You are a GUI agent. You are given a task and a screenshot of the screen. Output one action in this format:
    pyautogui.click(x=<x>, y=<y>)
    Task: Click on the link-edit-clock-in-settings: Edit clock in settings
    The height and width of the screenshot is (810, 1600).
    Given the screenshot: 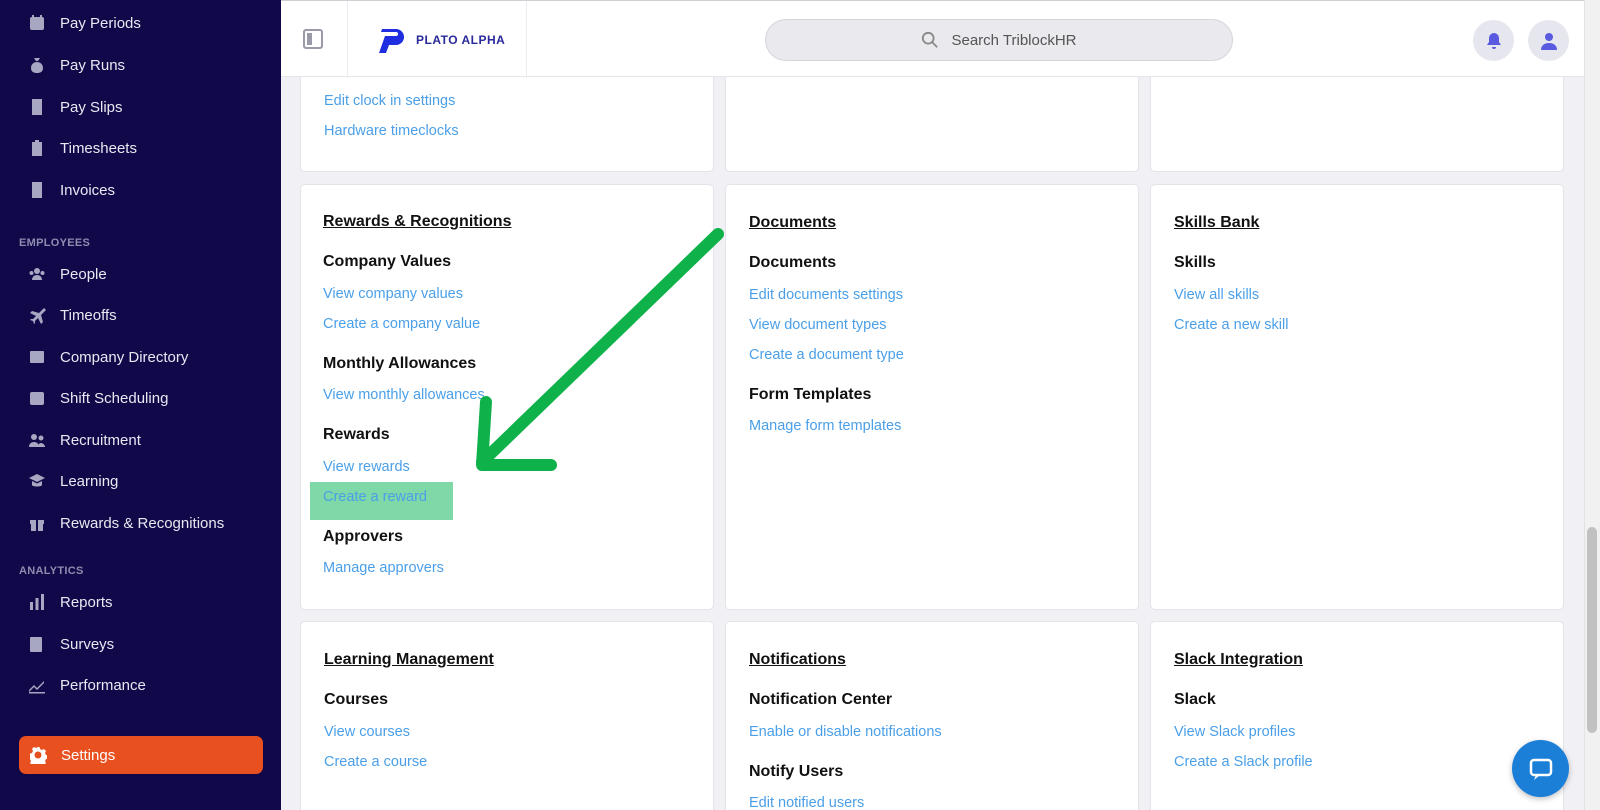 What is the action you would take?
    pyautogui.click(x=389, y=101)
    